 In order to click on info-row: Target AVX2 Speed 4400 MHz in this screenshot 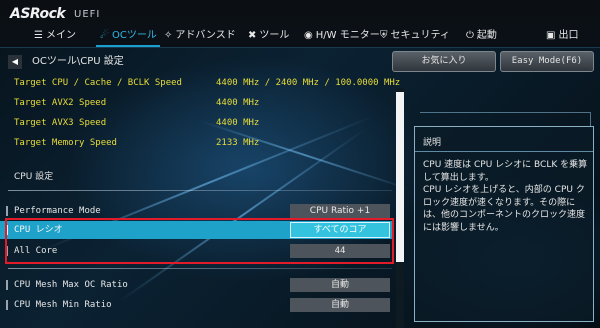, I will do `click(196, 103)`.